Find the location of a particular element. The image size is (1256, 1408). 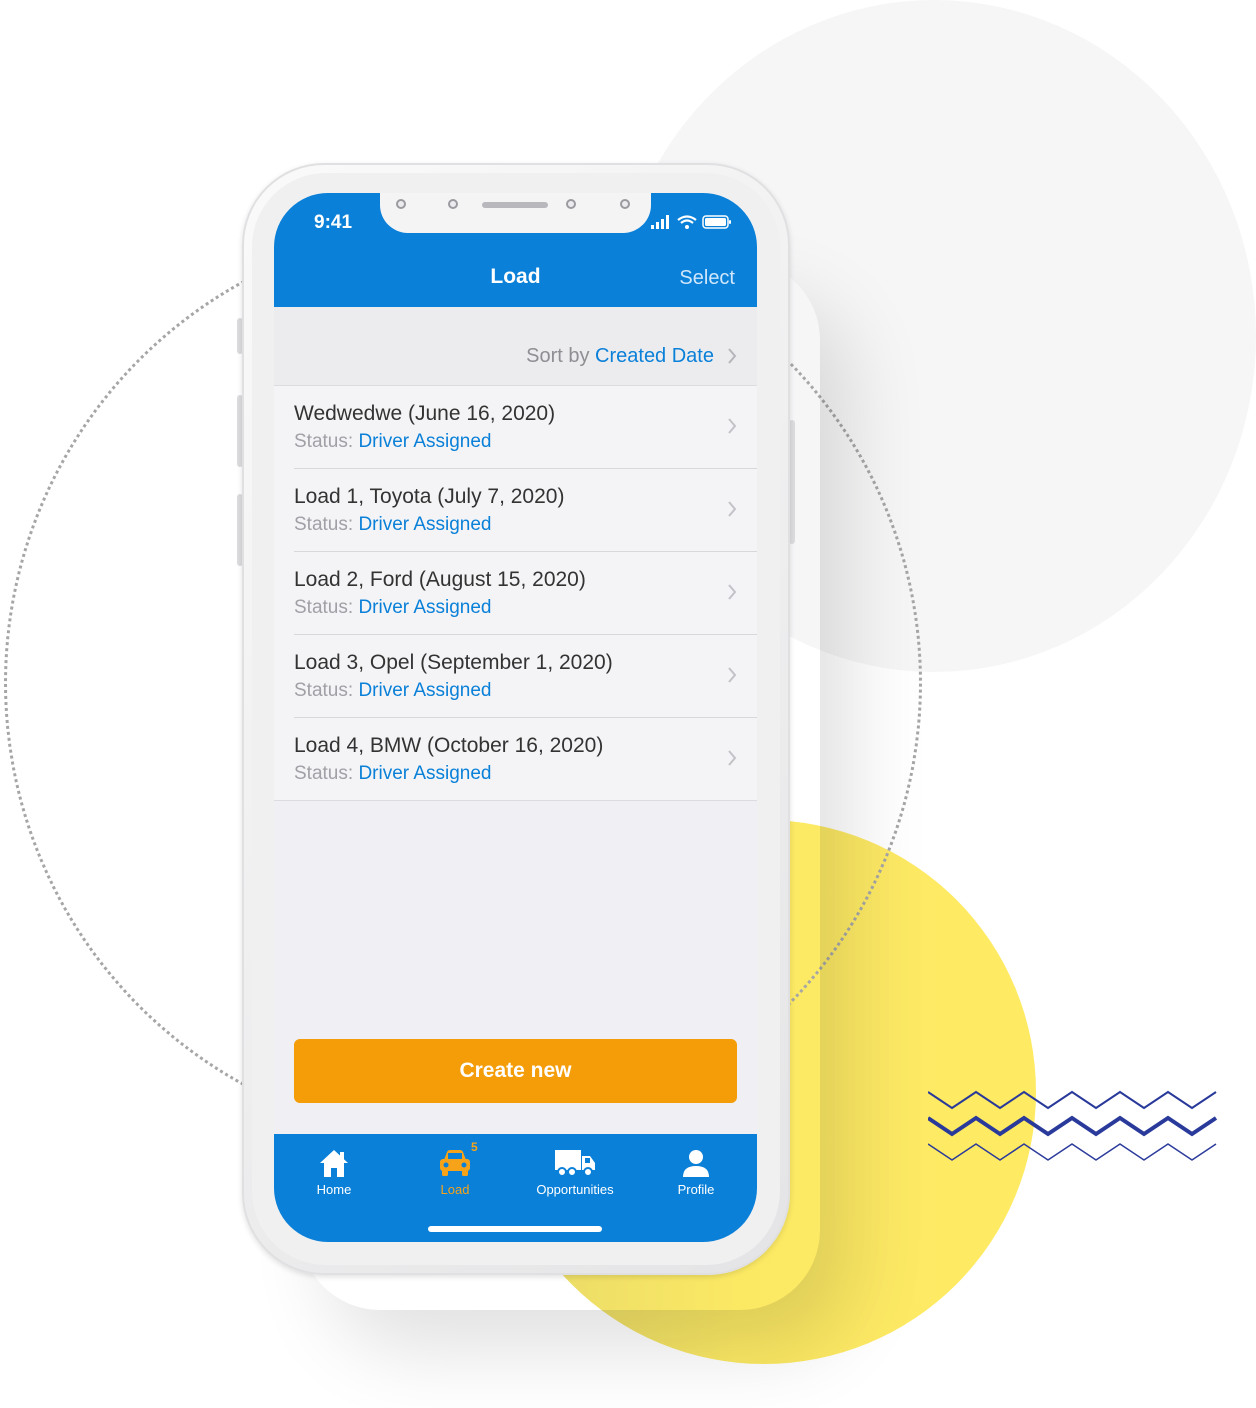

speaker-grille is located at coordinates (515, 205).